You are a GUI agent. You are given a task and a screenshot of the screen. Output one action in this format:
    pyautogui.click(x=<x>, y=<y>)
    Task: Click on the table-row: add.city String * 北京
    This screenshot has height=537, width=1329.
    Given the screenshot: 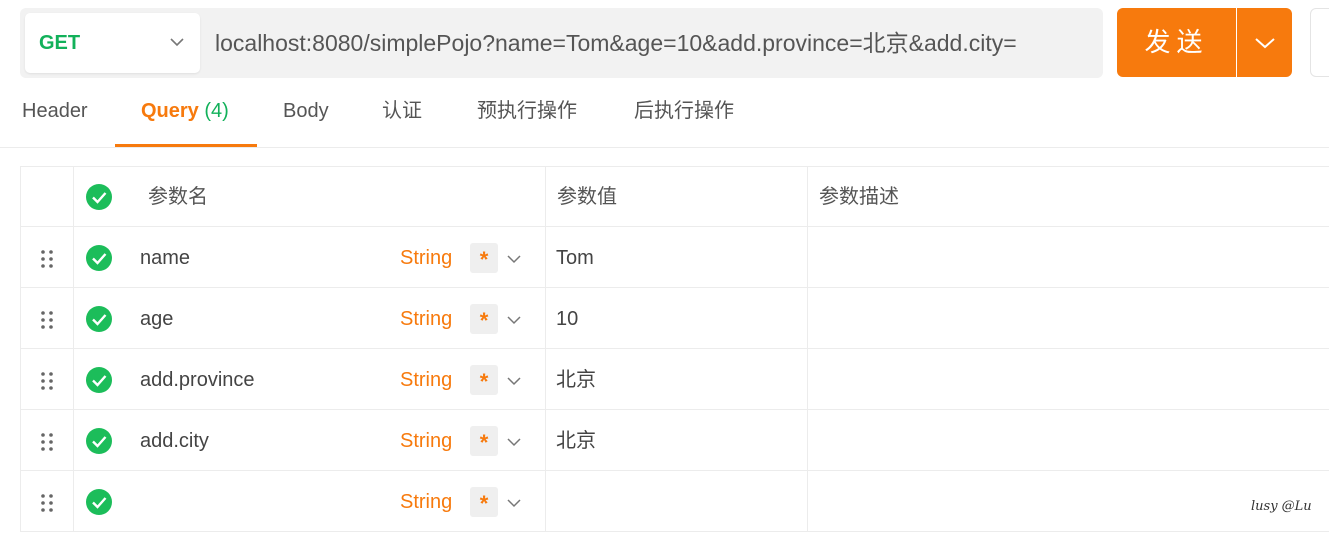 What is the action you would take?
    pyautogui.click(x=674, y=441)
    